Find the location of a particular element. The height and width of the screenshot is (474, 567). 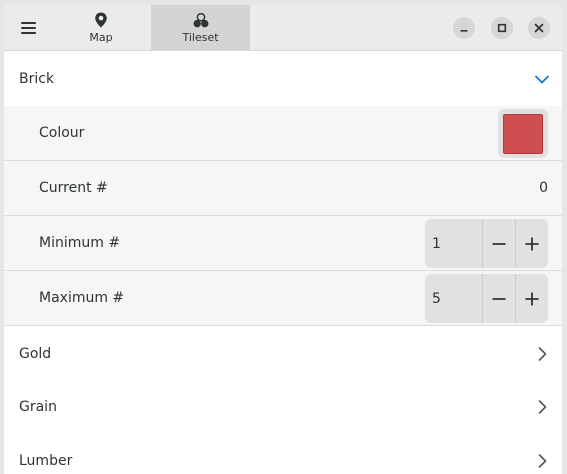

minimize-button is located at coordinates (464, 28).